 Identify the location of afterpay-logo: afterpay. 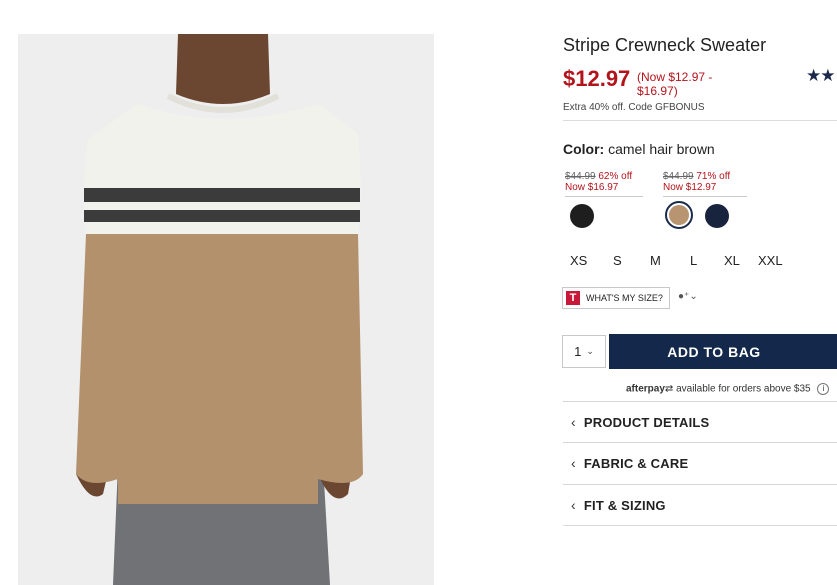
(645, 389).